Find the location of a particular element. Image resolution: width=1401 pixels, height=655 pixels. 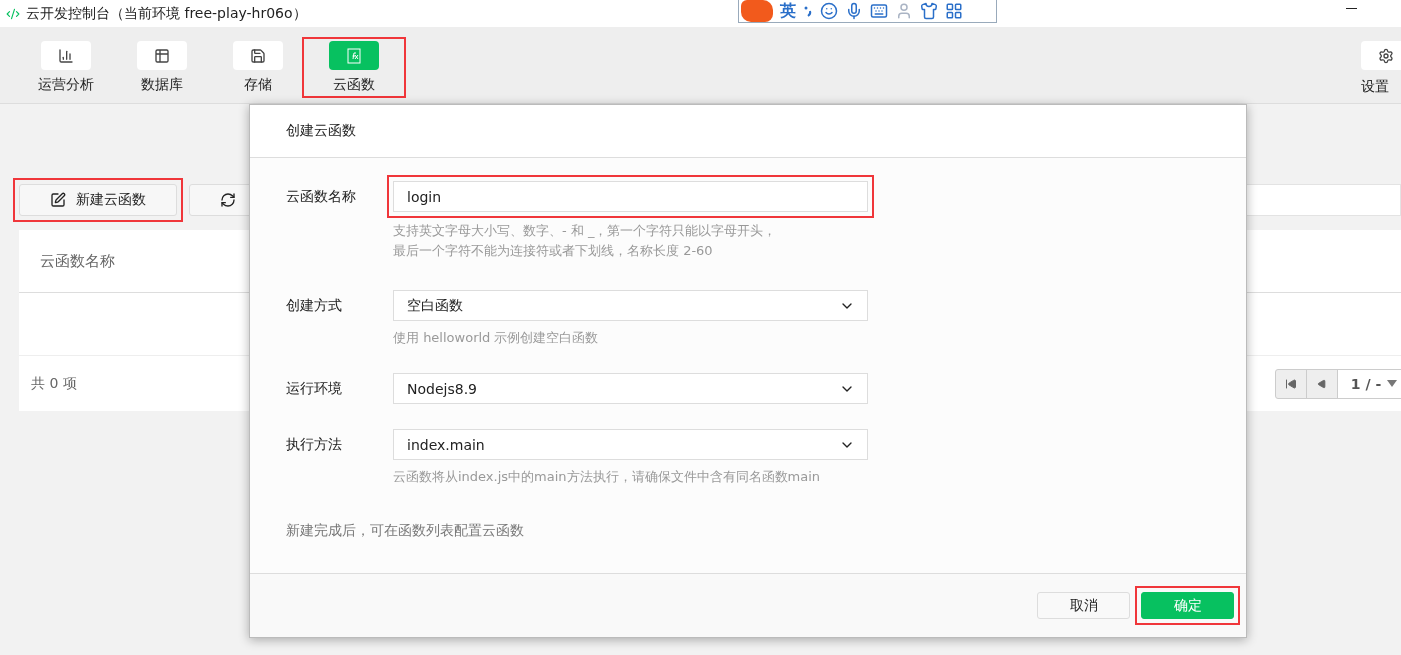

dialog-title: 创建云函数 is located at coordinates (321, 131).